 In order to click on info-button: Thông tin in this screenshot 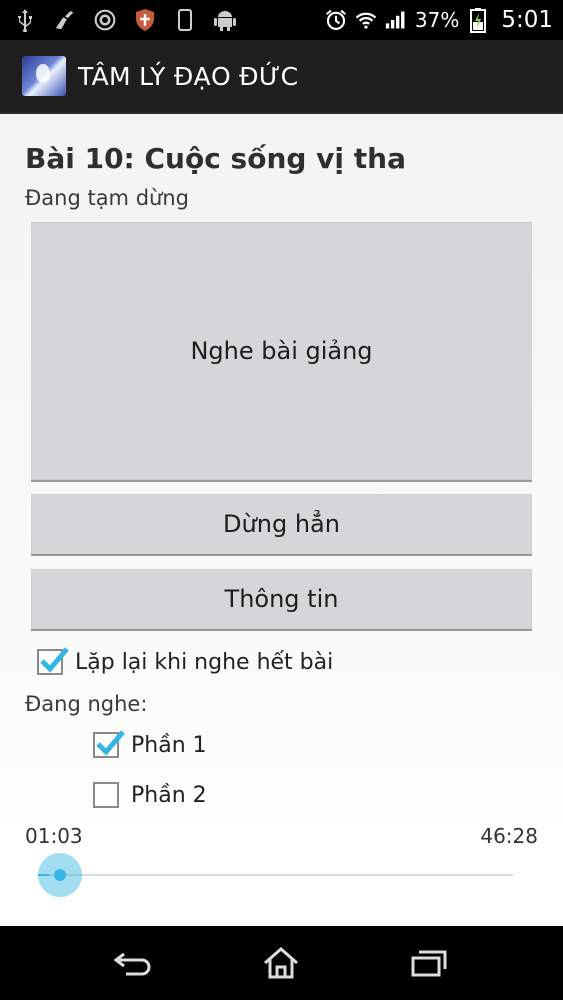, I will do `click(281, 599)`.